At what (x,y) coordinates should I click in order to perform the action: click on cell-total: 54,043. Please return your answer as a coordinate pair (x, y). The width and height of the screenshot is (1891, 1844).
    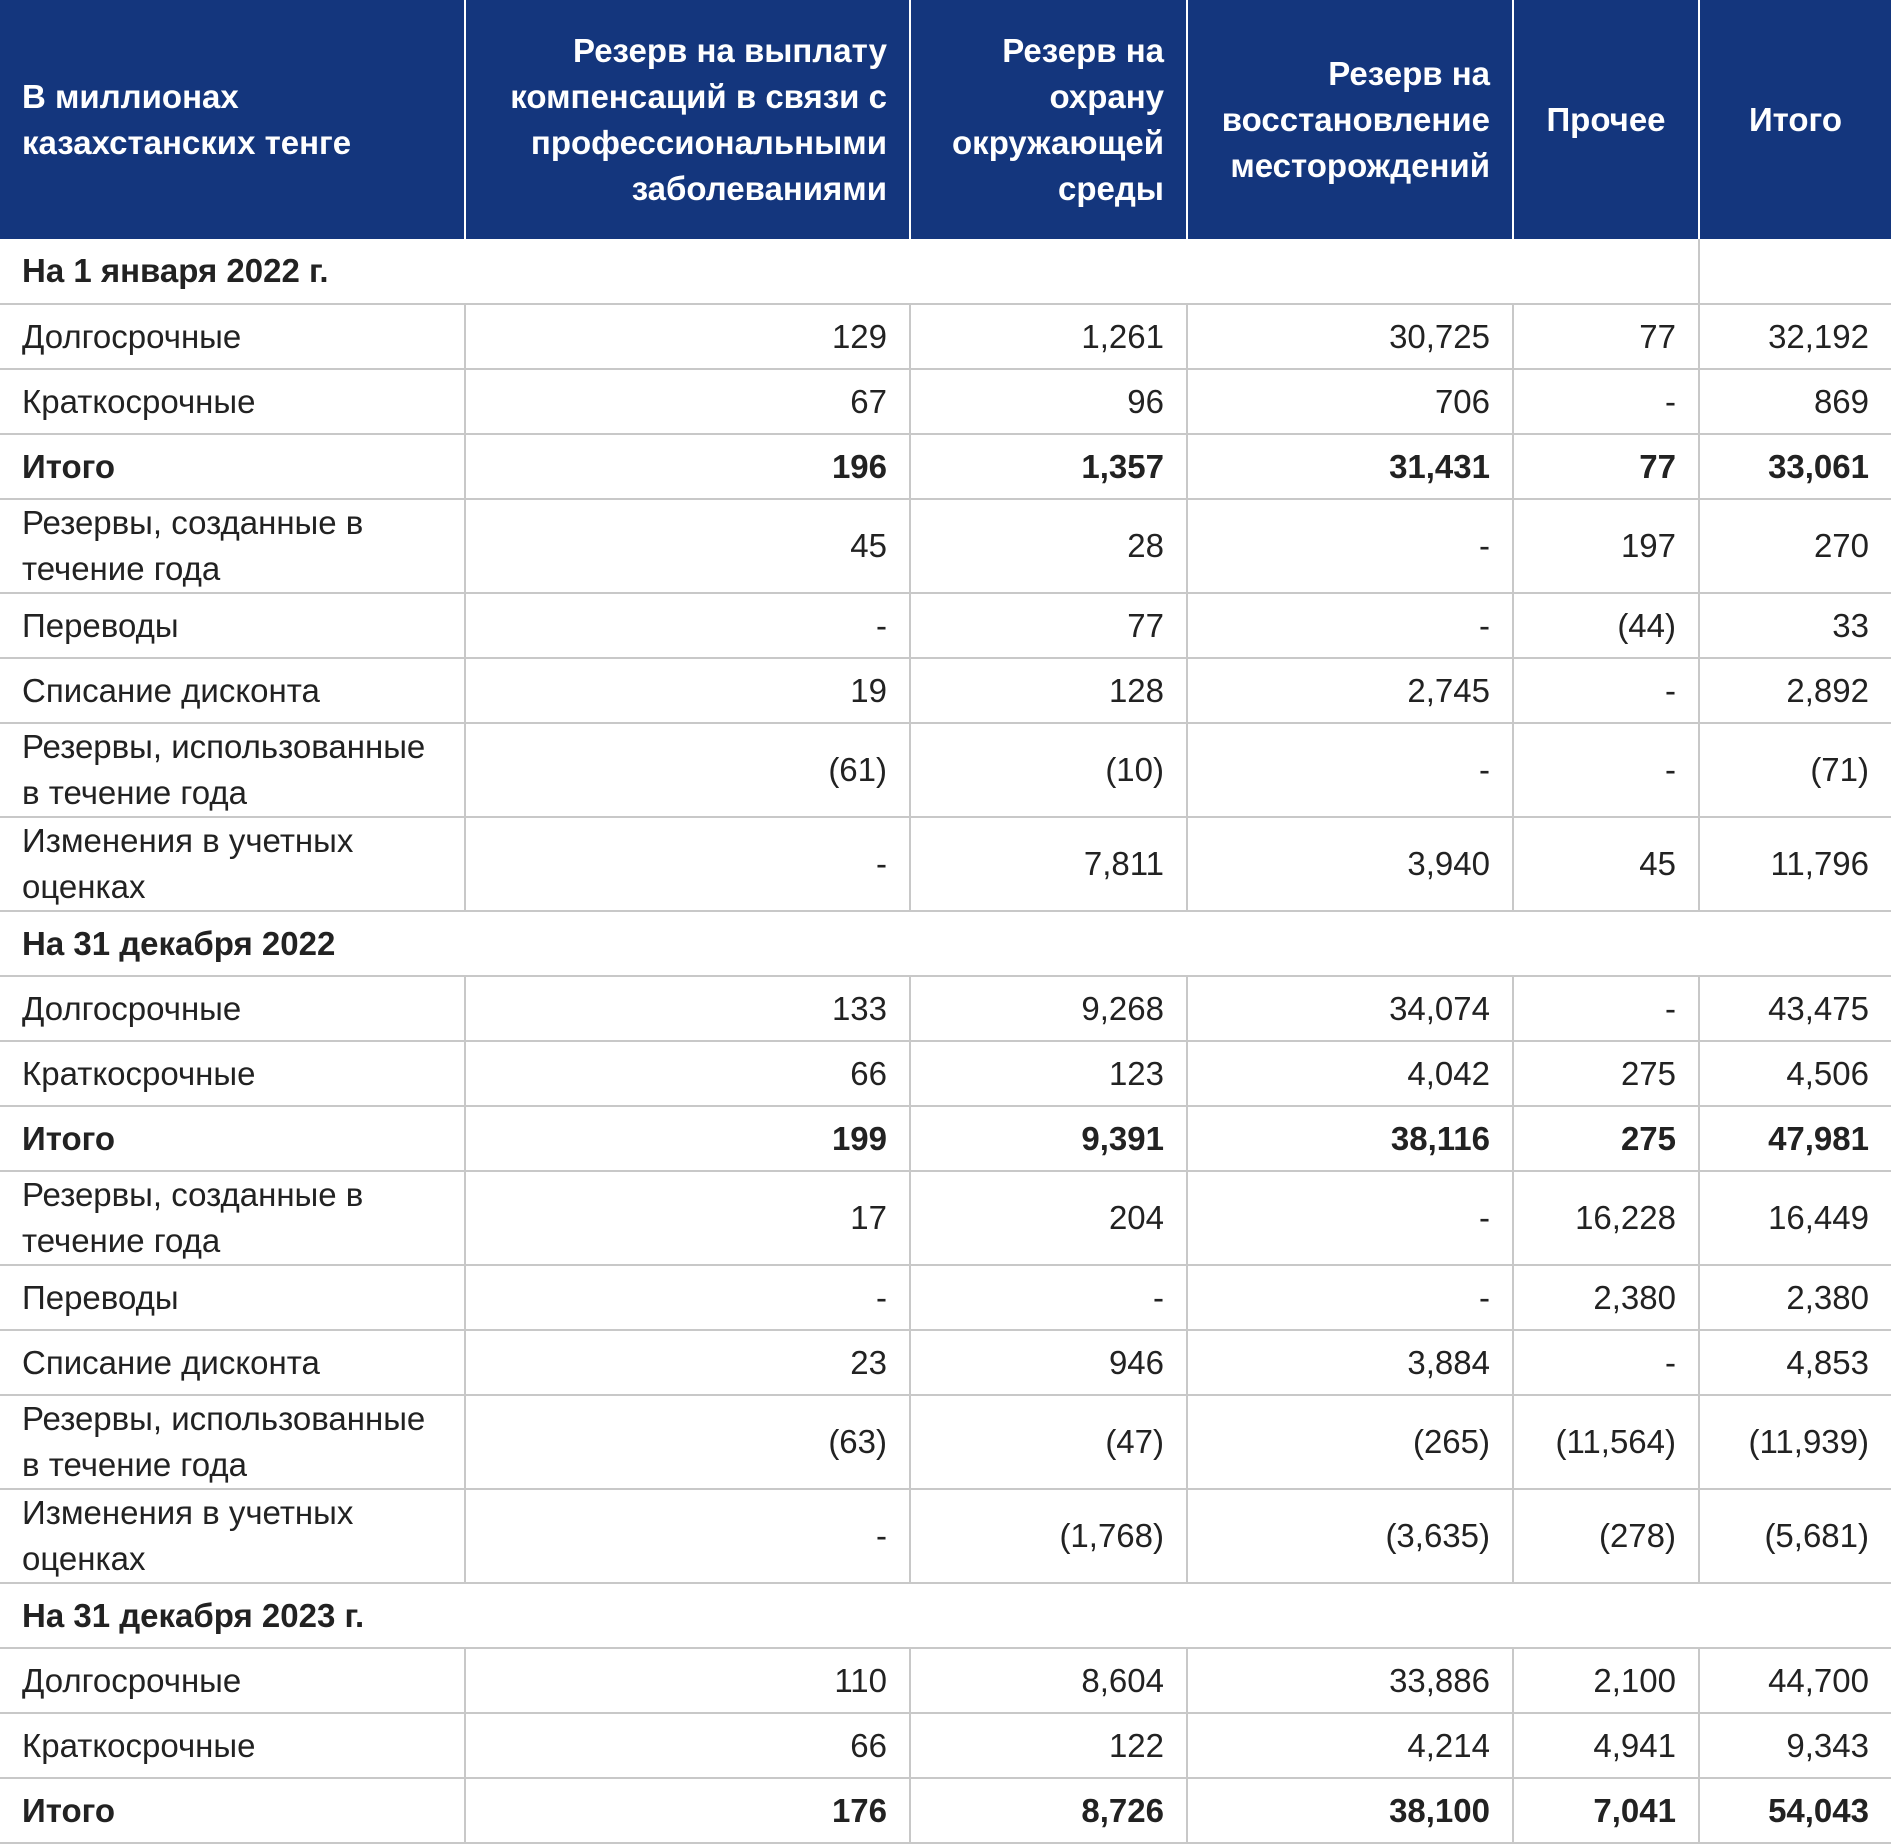
    Looking at the image, I should click on (1795, 1811).